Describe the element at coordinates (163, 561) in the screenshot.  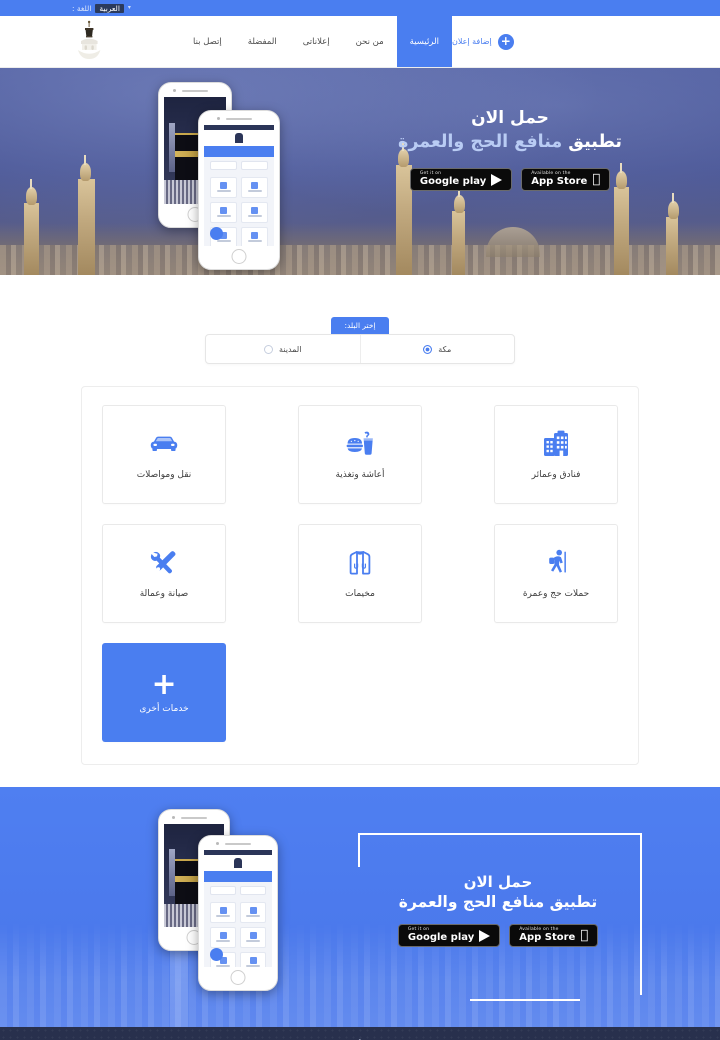
I see `tools-icon` at that location.